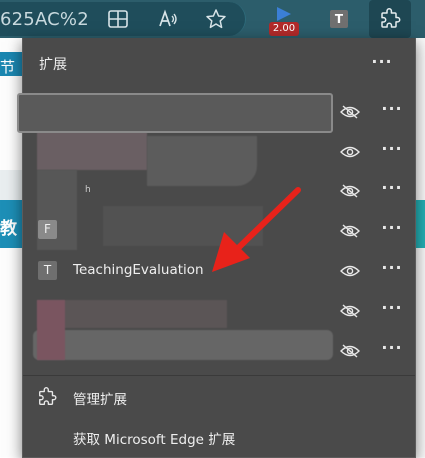  What do you see at coordinates (44, 19) in the screenshot?
I see `address-text: 625AC%2` at bounding box center [44, 19].